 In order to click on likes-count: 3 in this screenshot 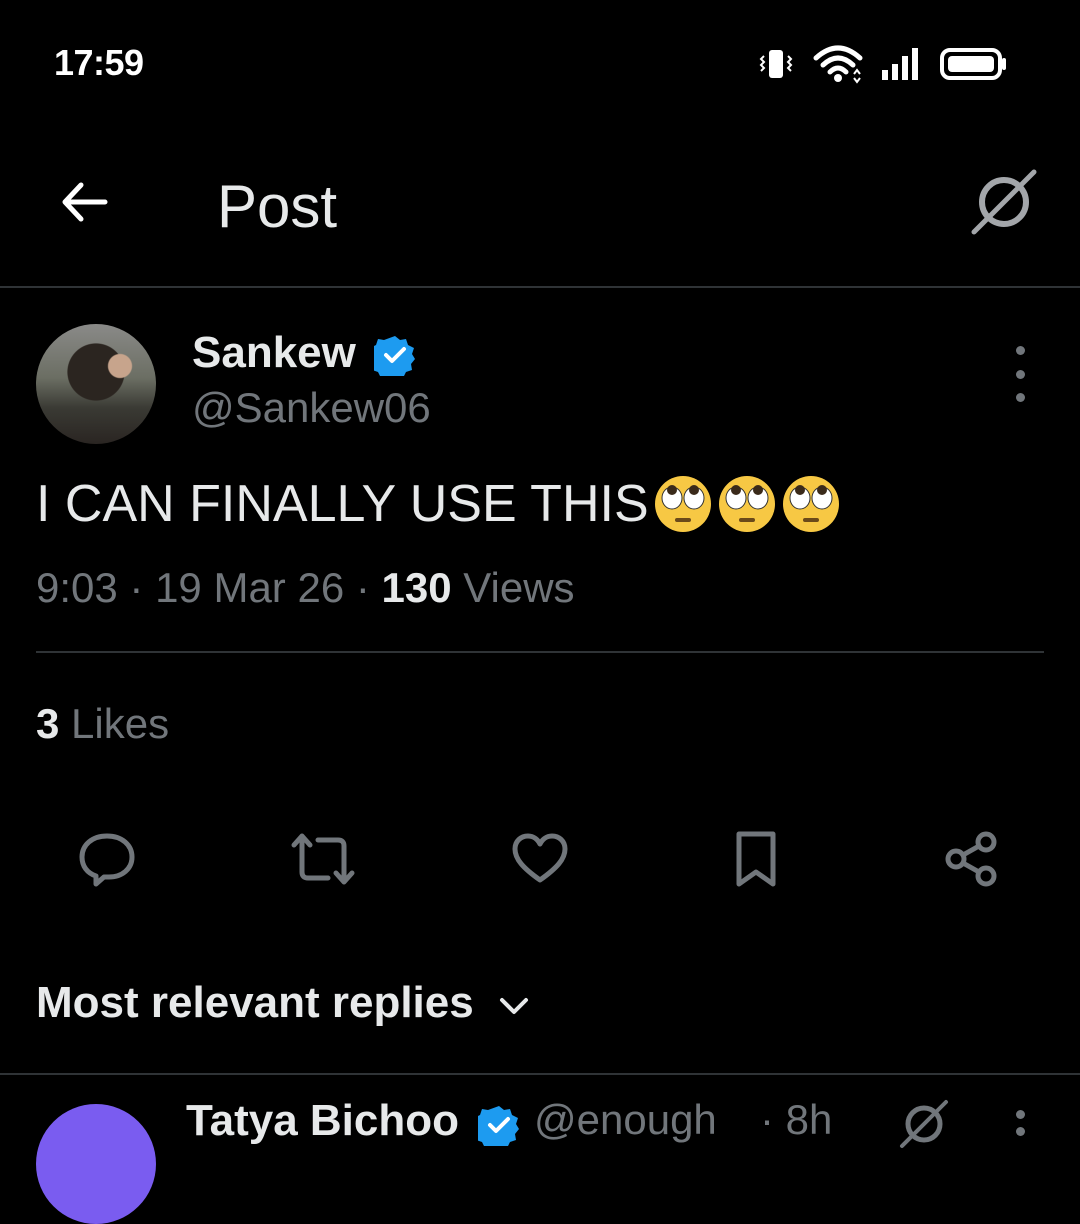, I will do `click(48, 723)`.